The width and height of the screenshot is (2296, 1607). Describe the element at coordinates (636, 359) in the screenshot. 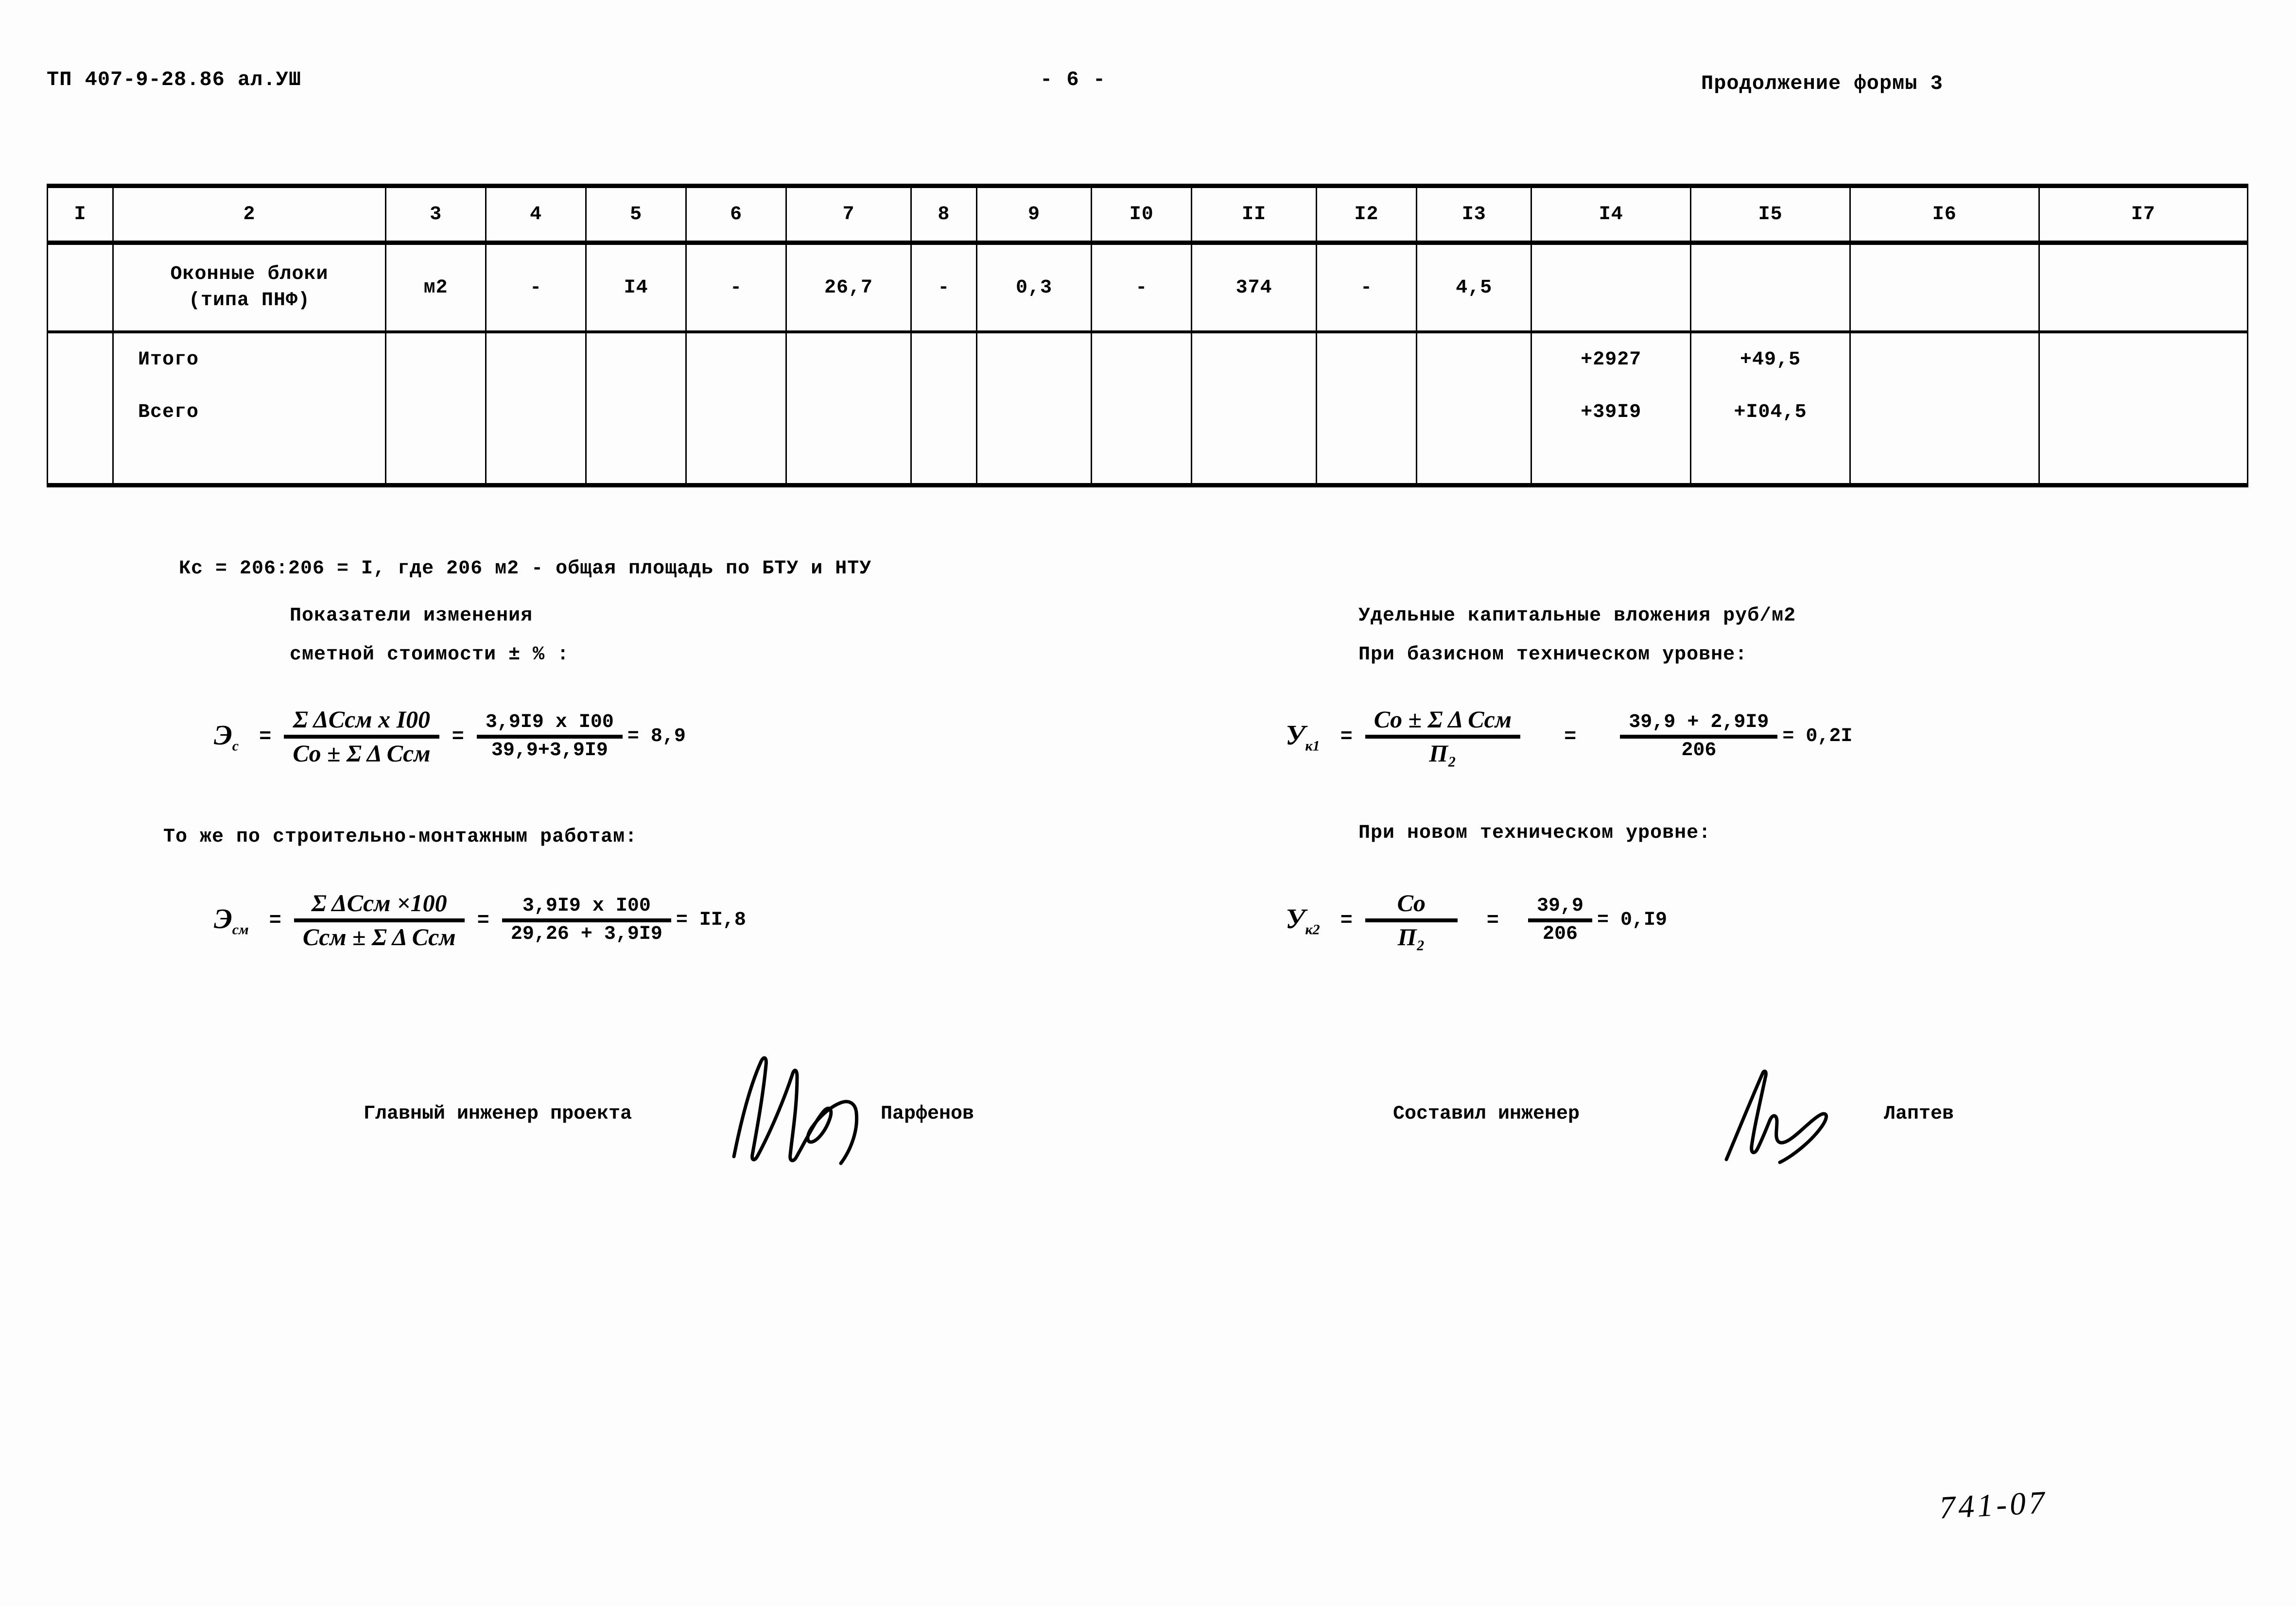

I see `itogo-c5` at that location.